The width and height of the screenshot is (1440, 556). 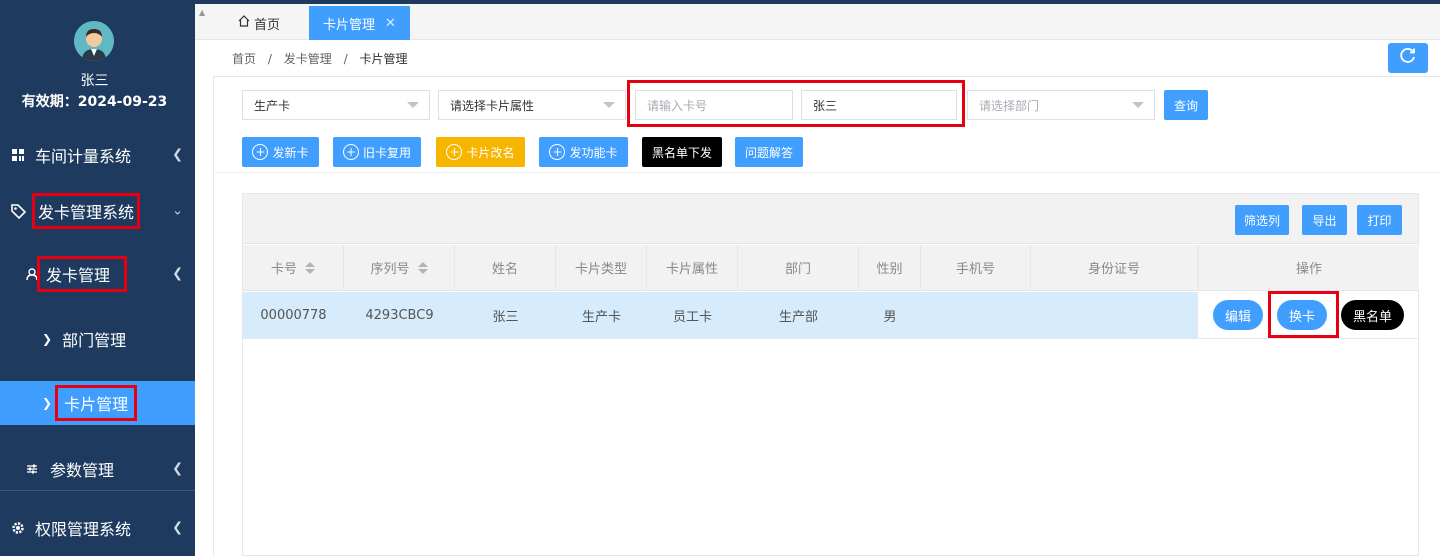 I want to click on sidebar-item-permissions: 权限管理系统 ❮, so click(x=97, y=528).